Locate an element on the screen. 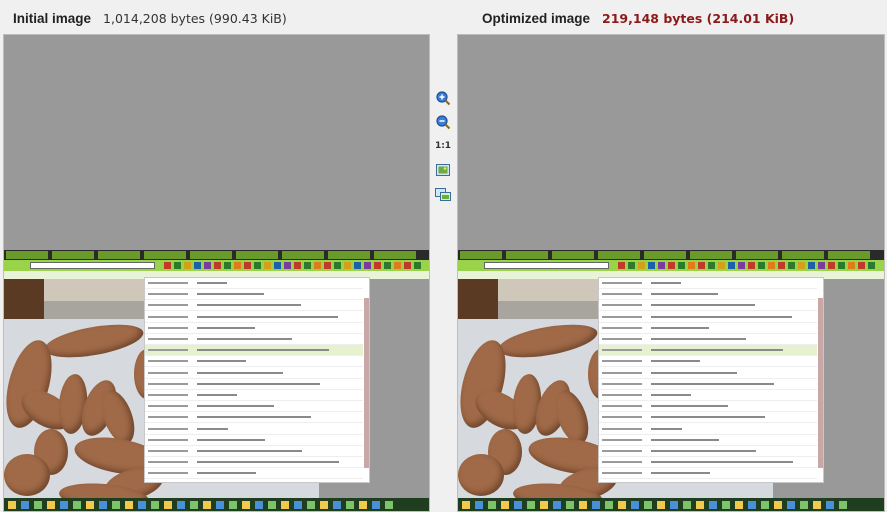 This screenshot has height=512, width=887. zoom-in-button is located at coordinates (443, 98).